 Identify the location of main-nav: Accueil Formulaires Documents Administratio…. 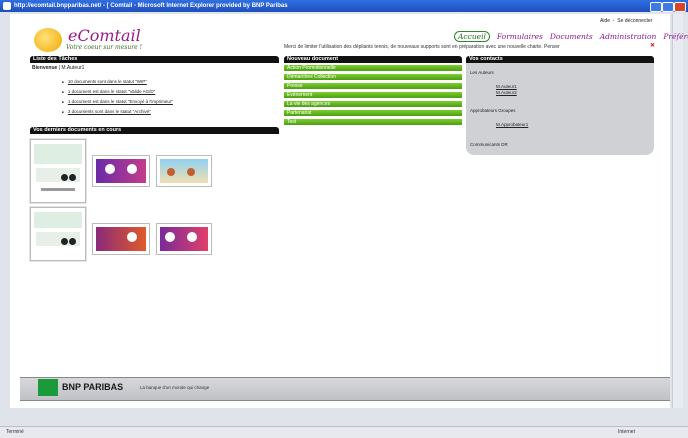
(571, 36).